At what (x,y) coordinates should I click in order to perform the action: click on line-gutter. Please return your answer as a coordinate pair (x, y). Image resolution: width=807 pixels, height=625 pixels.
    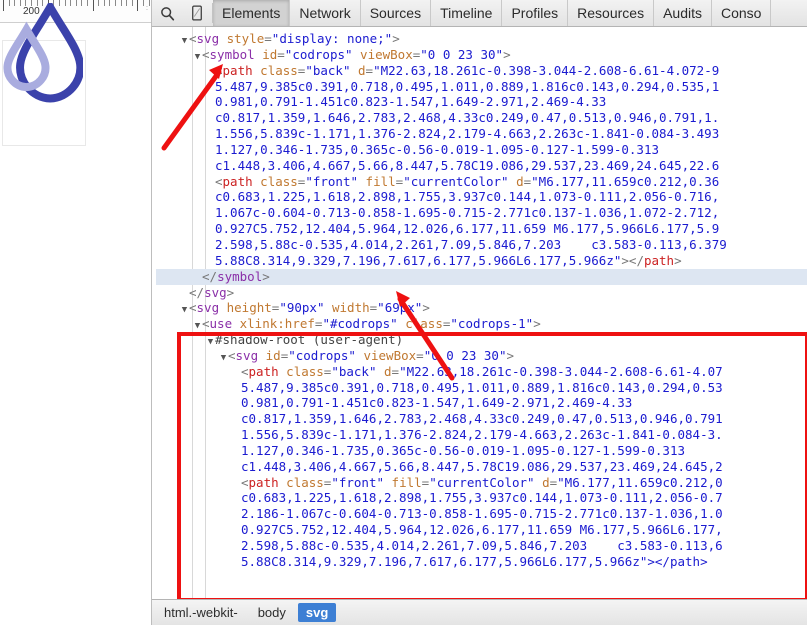
    Looking at the image, I should click on (236, 565).